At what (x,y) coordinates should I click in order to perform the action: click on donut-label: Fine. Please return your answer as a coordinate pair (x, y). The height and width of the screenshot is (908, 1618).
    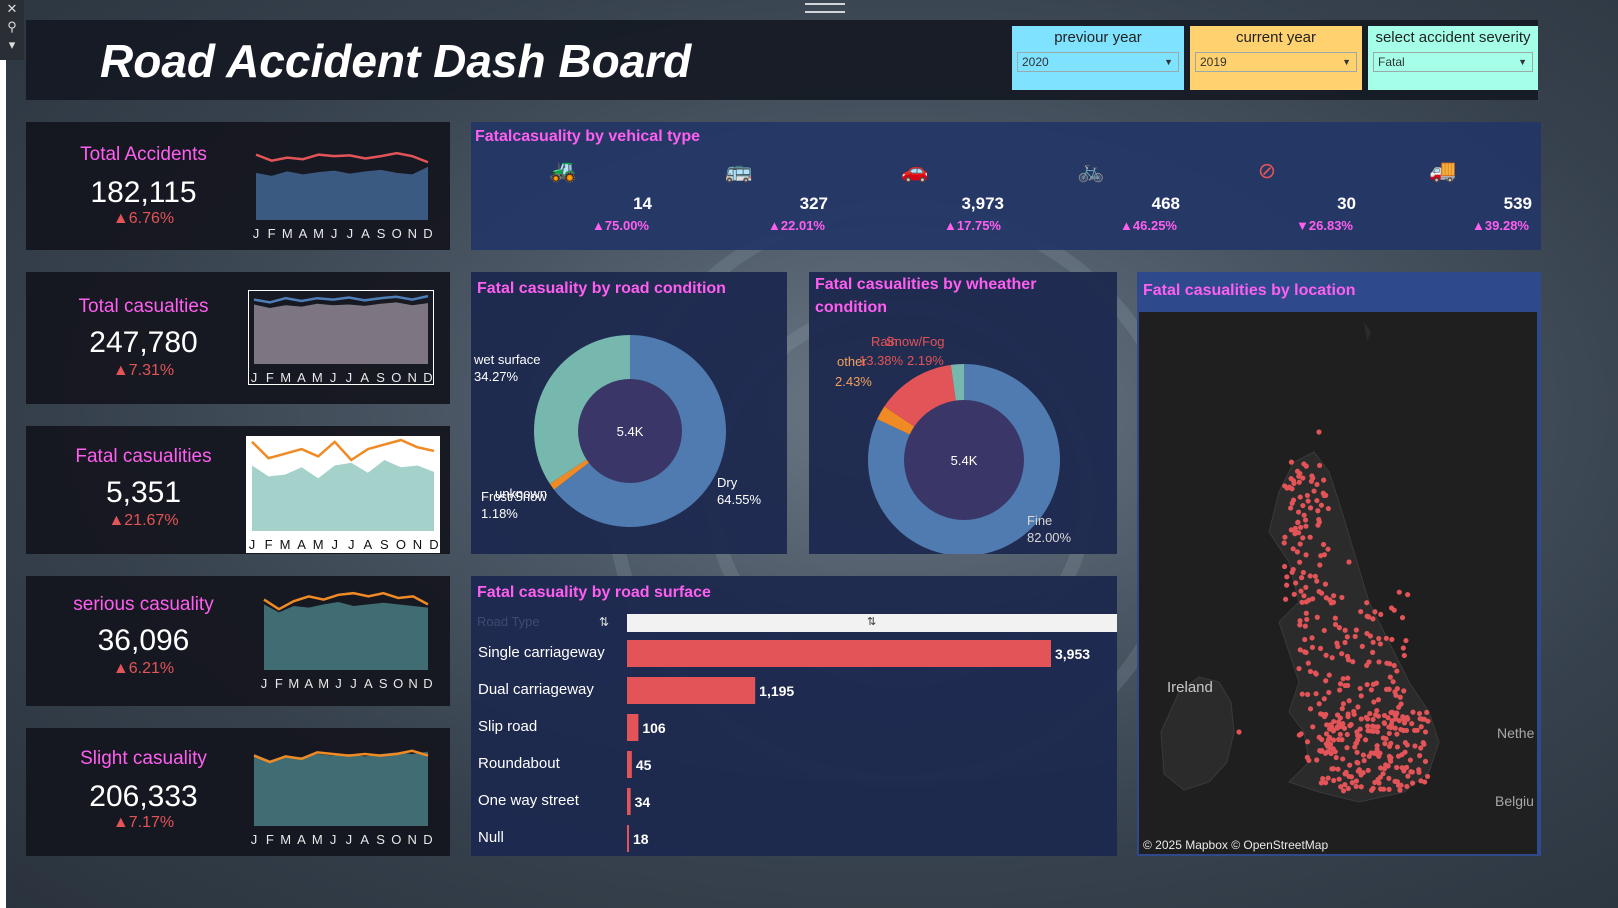
    Looking at the image, I should click on (1039, 520).